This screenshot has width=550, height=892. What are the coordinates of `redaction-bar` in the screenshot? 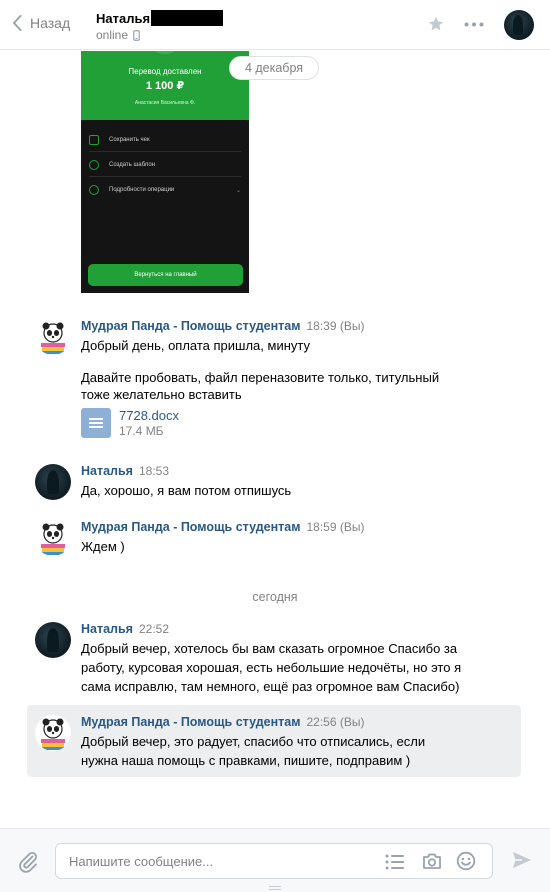 It's located at (187, 18).